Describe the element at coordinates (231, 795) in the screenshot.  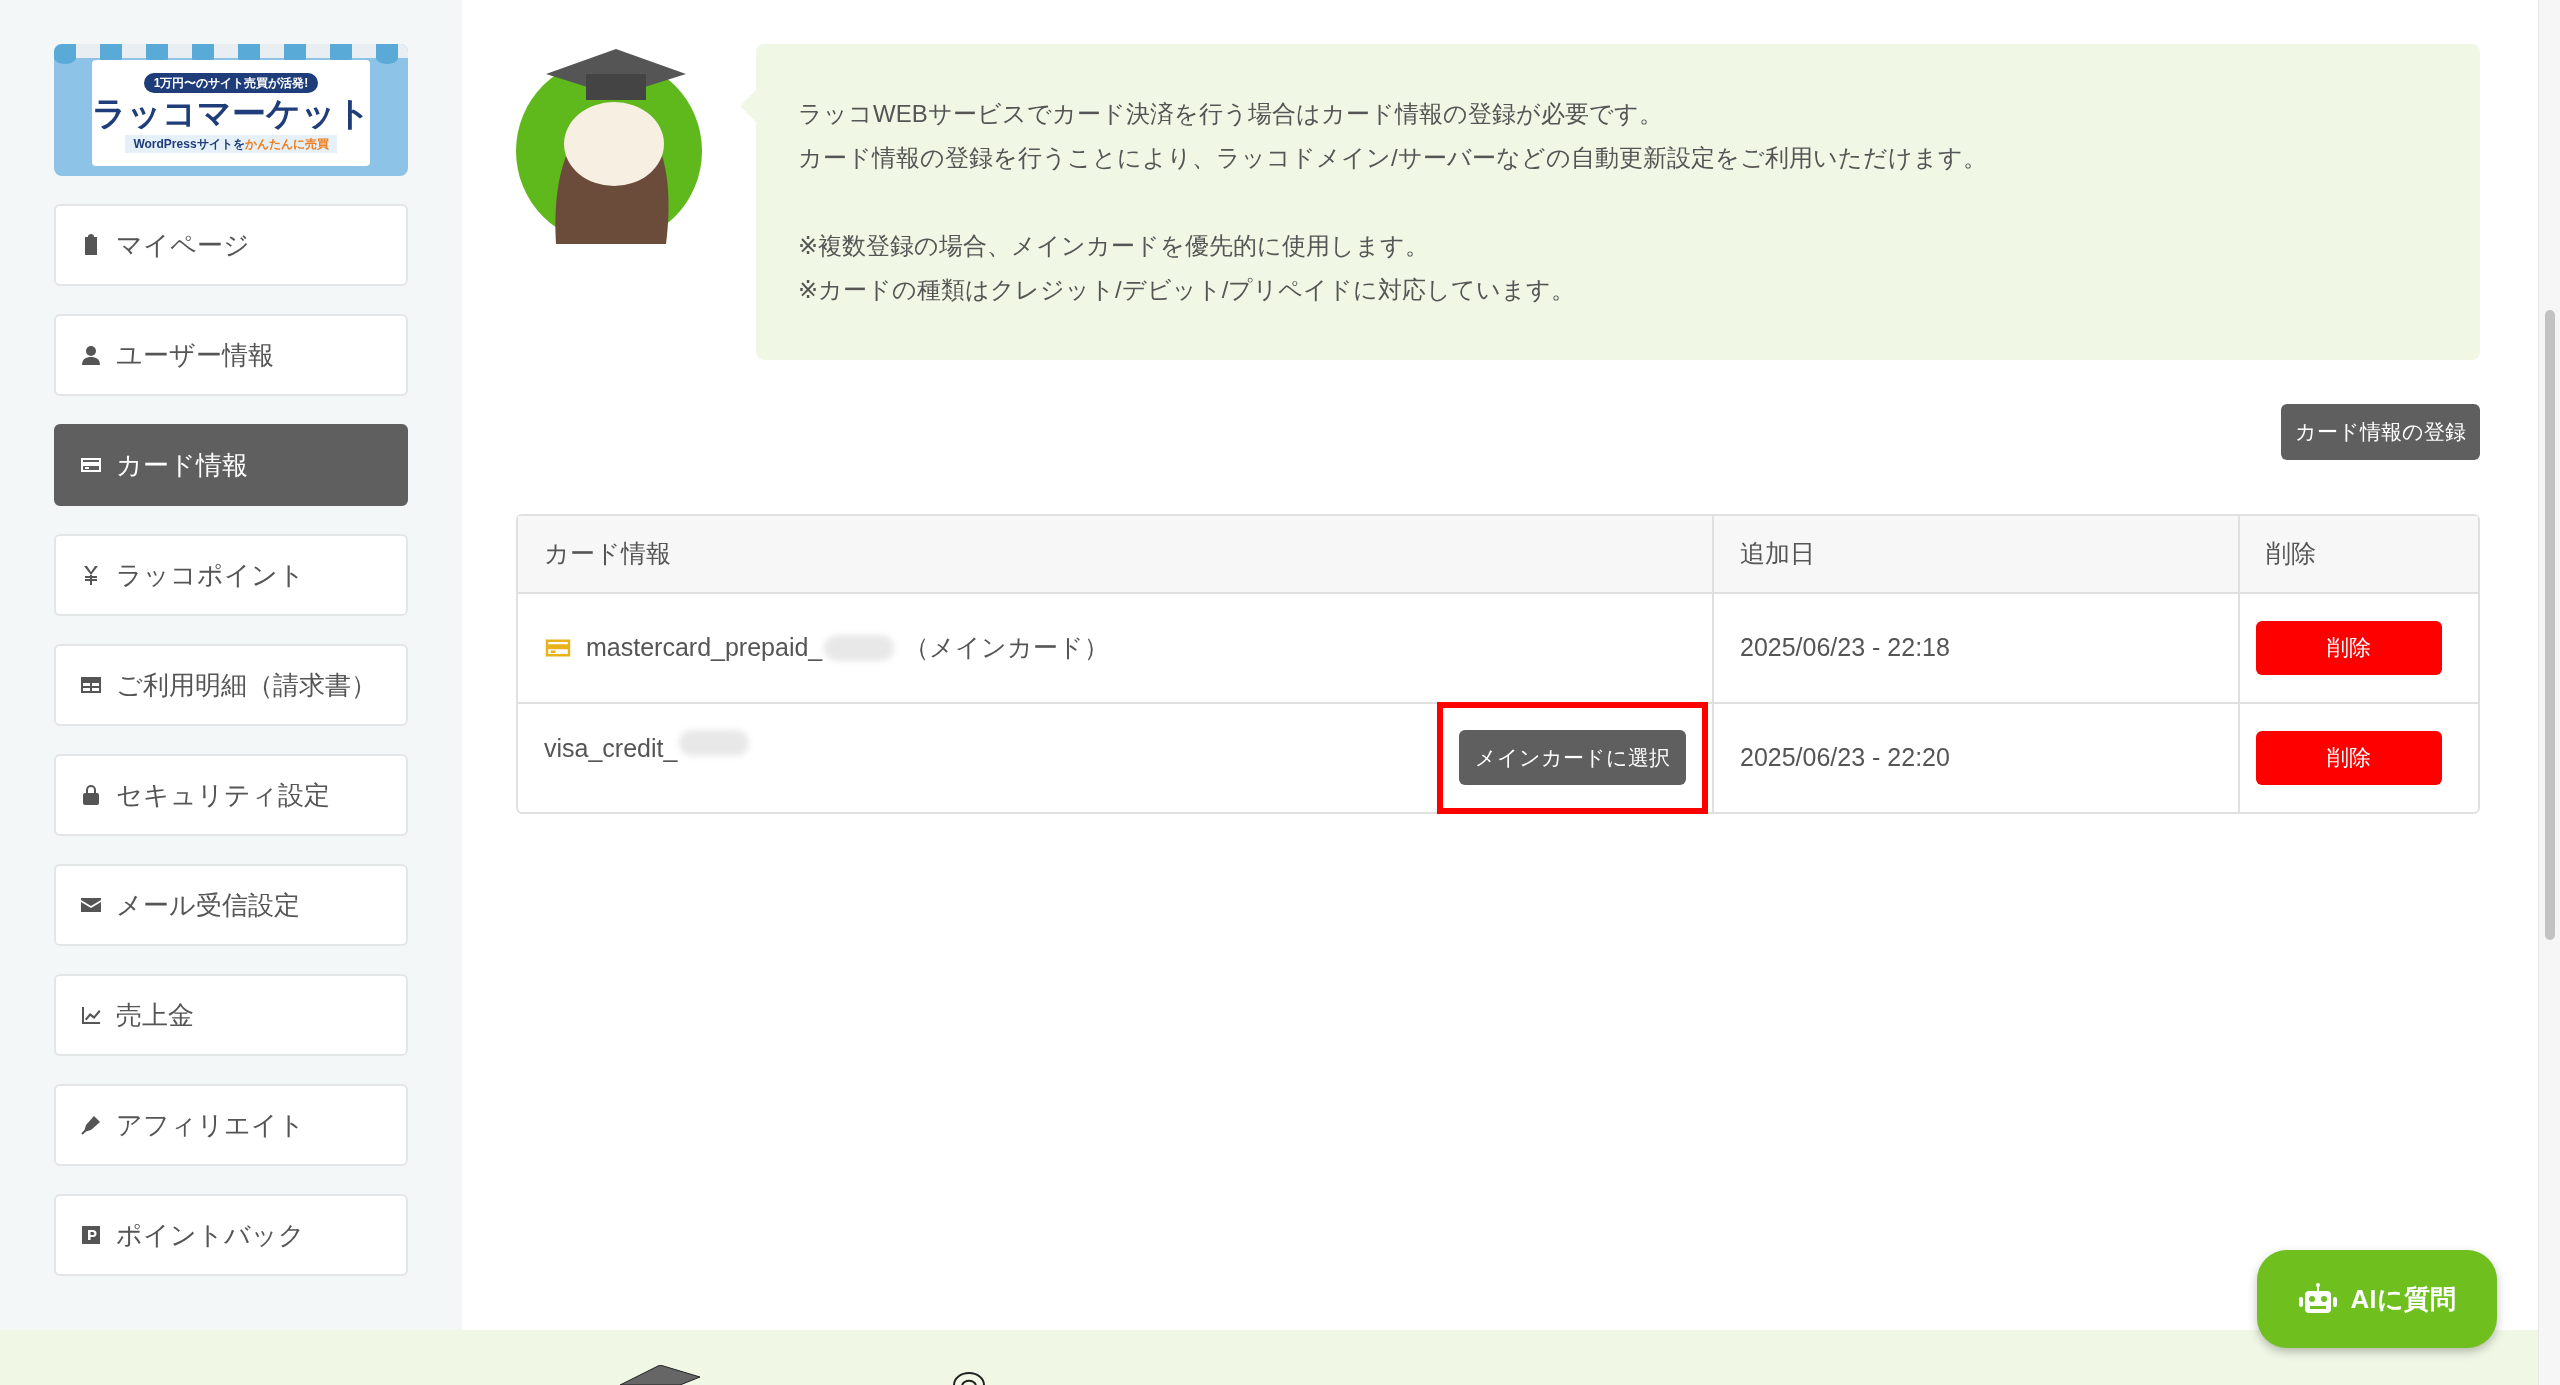
I see `sidebar-item: セキュリティ設定` at that location.